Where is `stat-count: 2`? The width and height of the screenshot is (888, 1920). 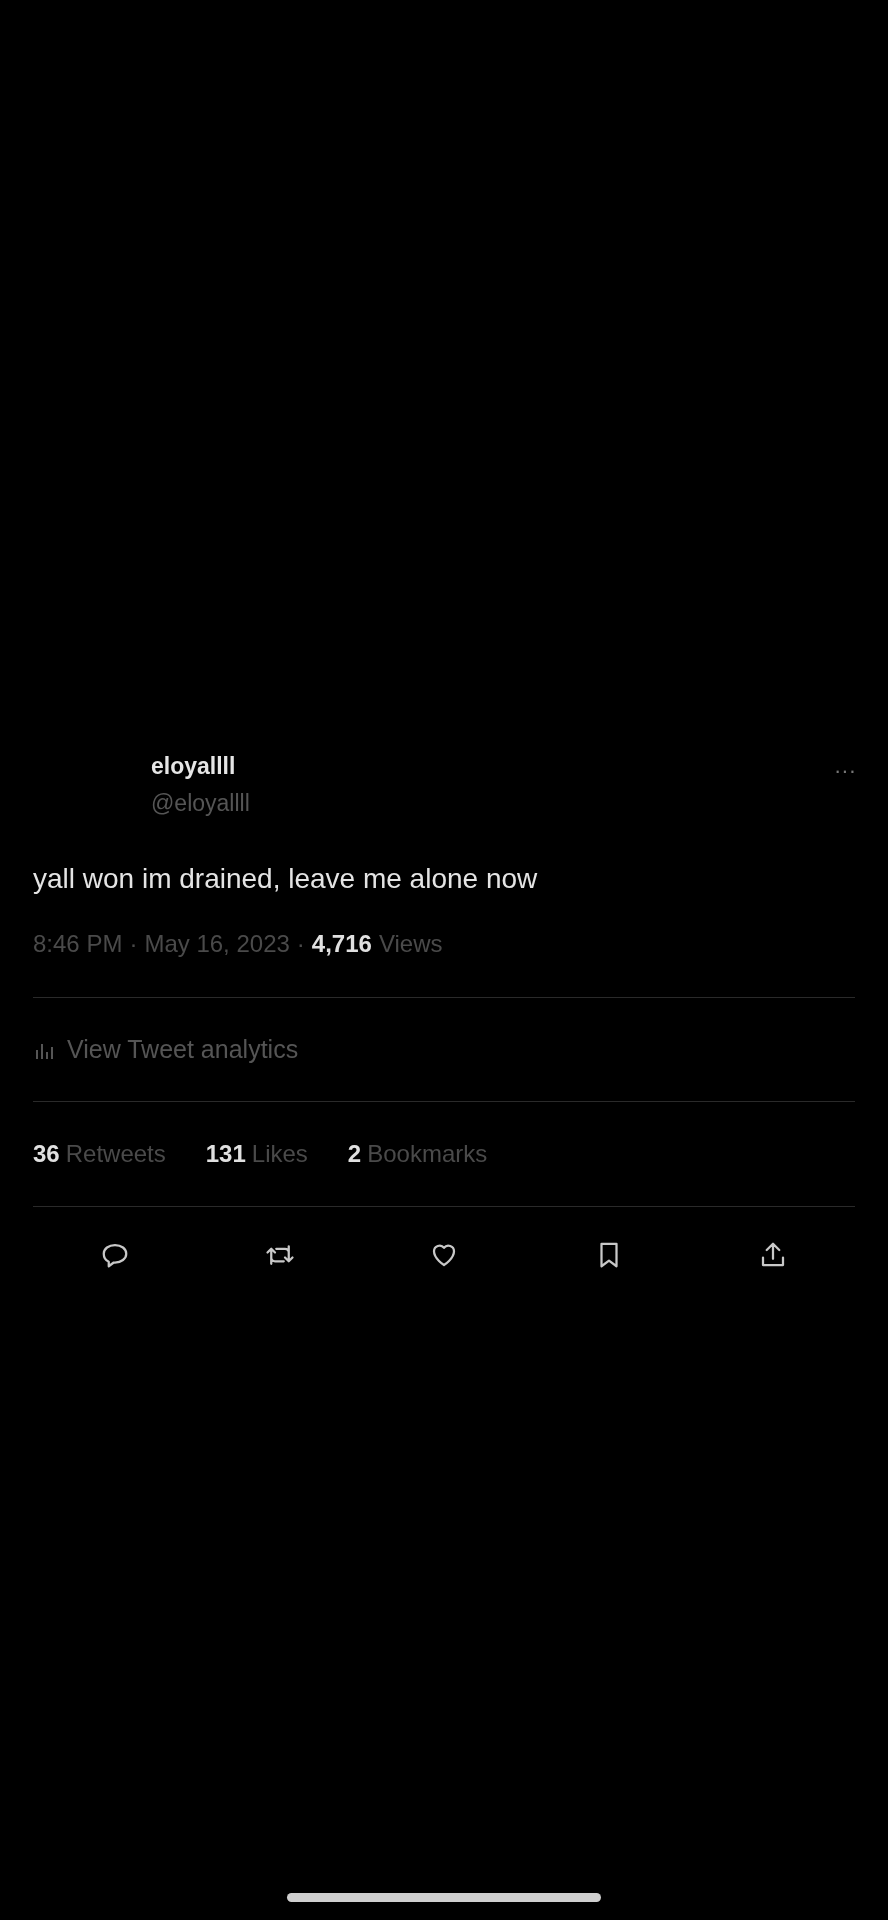 stat-count: 2 is located at coordinates (354, 1154).